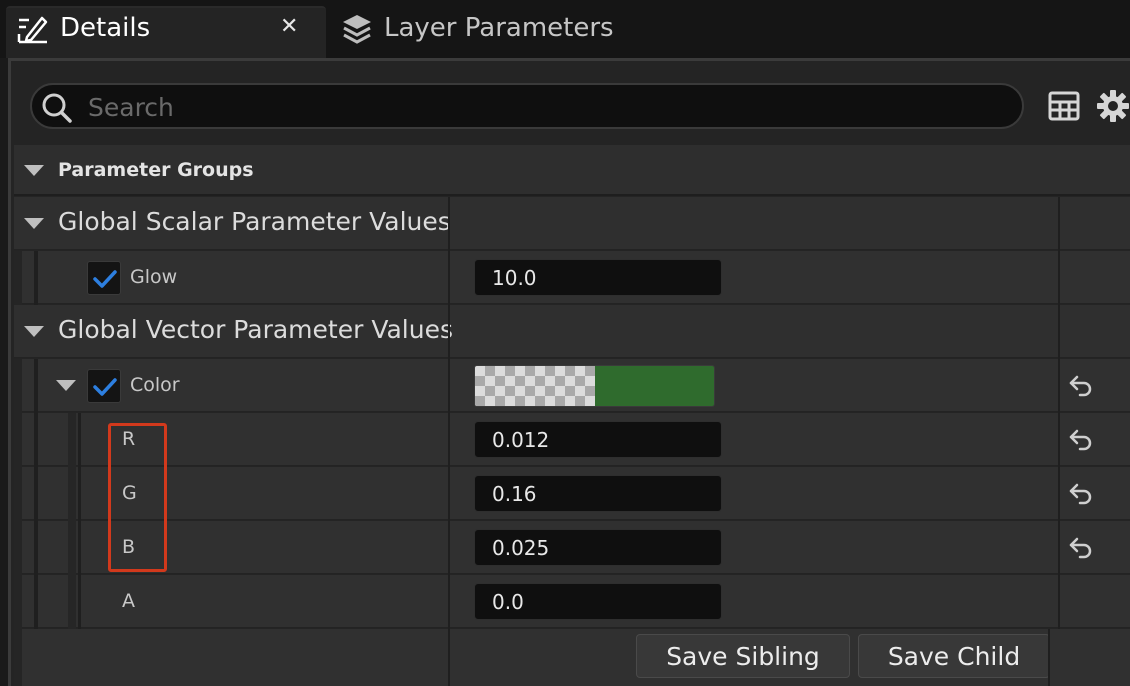 This screenshot has height=686, width=1130. I want to click on value-reset-splitter, so click(1059, 413).